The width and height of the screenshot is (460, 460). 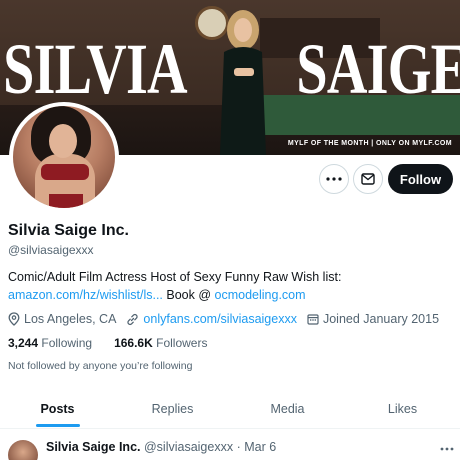 I want to click on profile-name: Silvia Saige Inc., so click(x=68, y=230).